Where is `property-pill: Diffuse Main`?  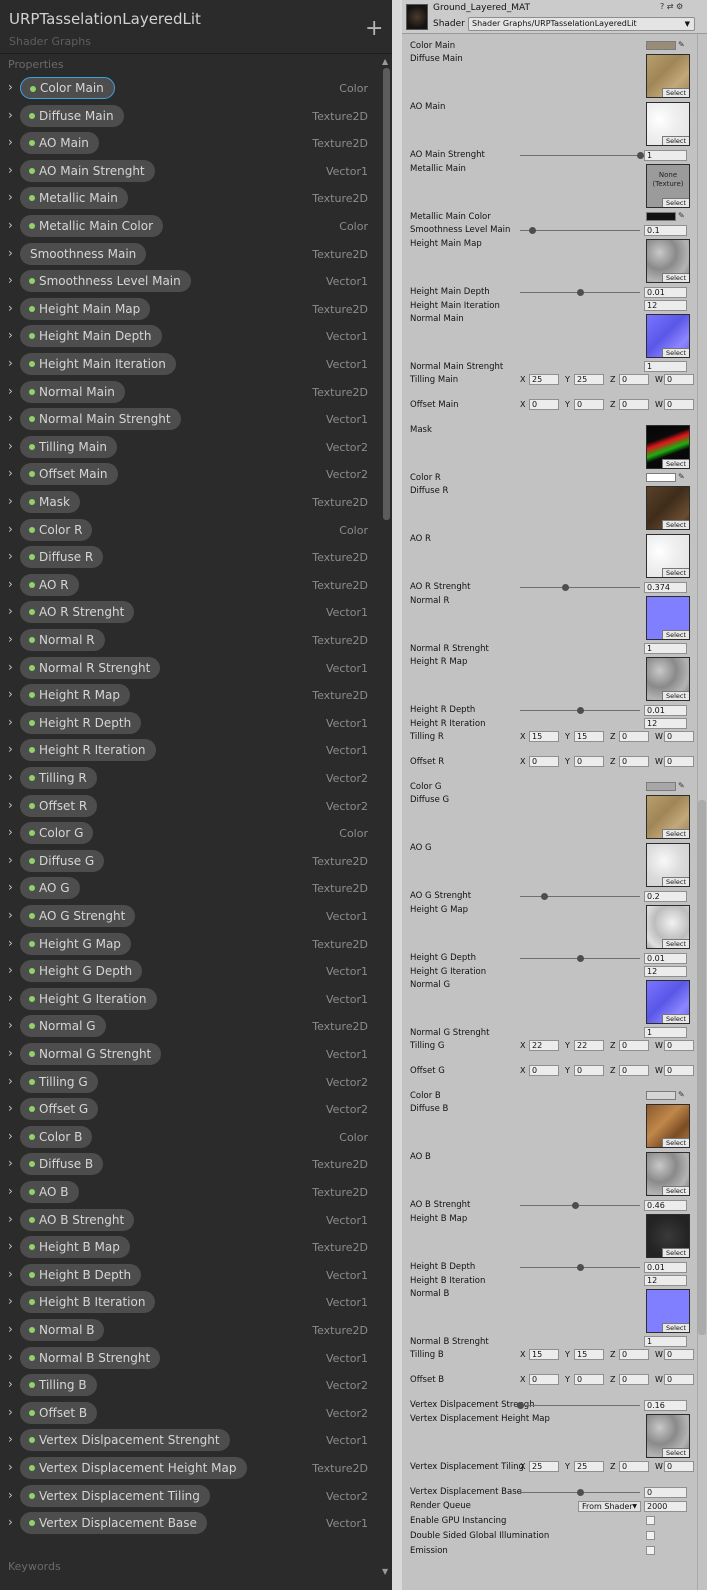 property-pill: Diffuse Main is located at coordinates (72, 115).